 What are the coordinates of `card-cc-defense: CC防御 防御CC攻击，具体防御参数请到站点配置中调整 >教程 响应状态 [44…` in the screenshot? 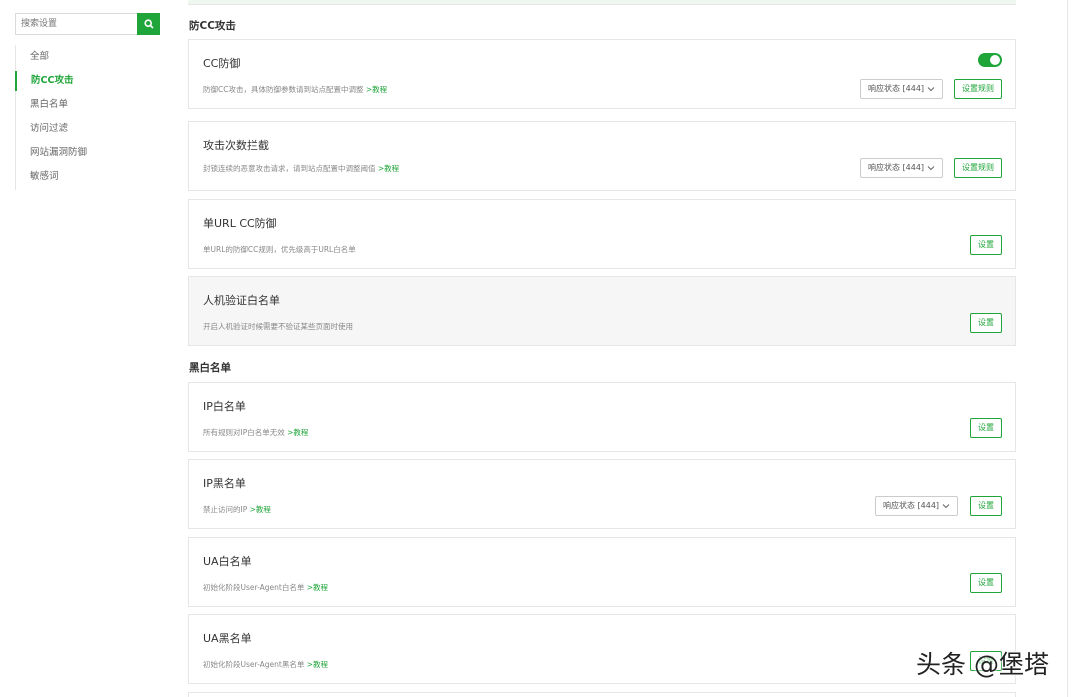 It's located at (602, 74).